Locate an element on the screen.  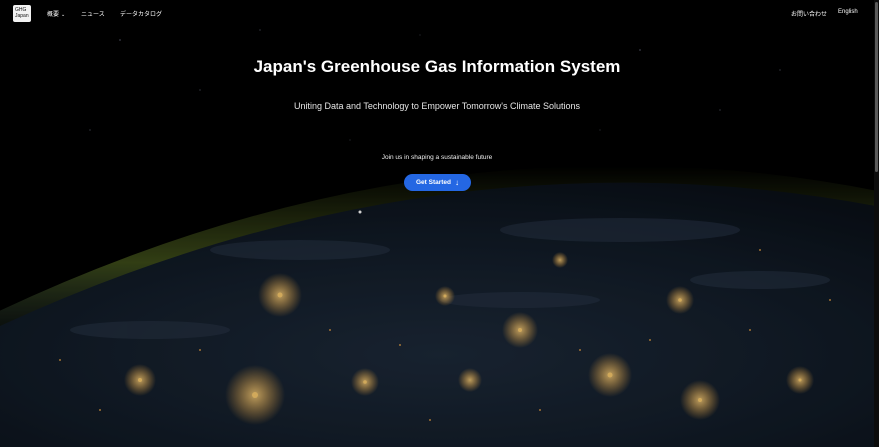
nav-data-catalog: データカタログ is located at coordinates (141, 13).